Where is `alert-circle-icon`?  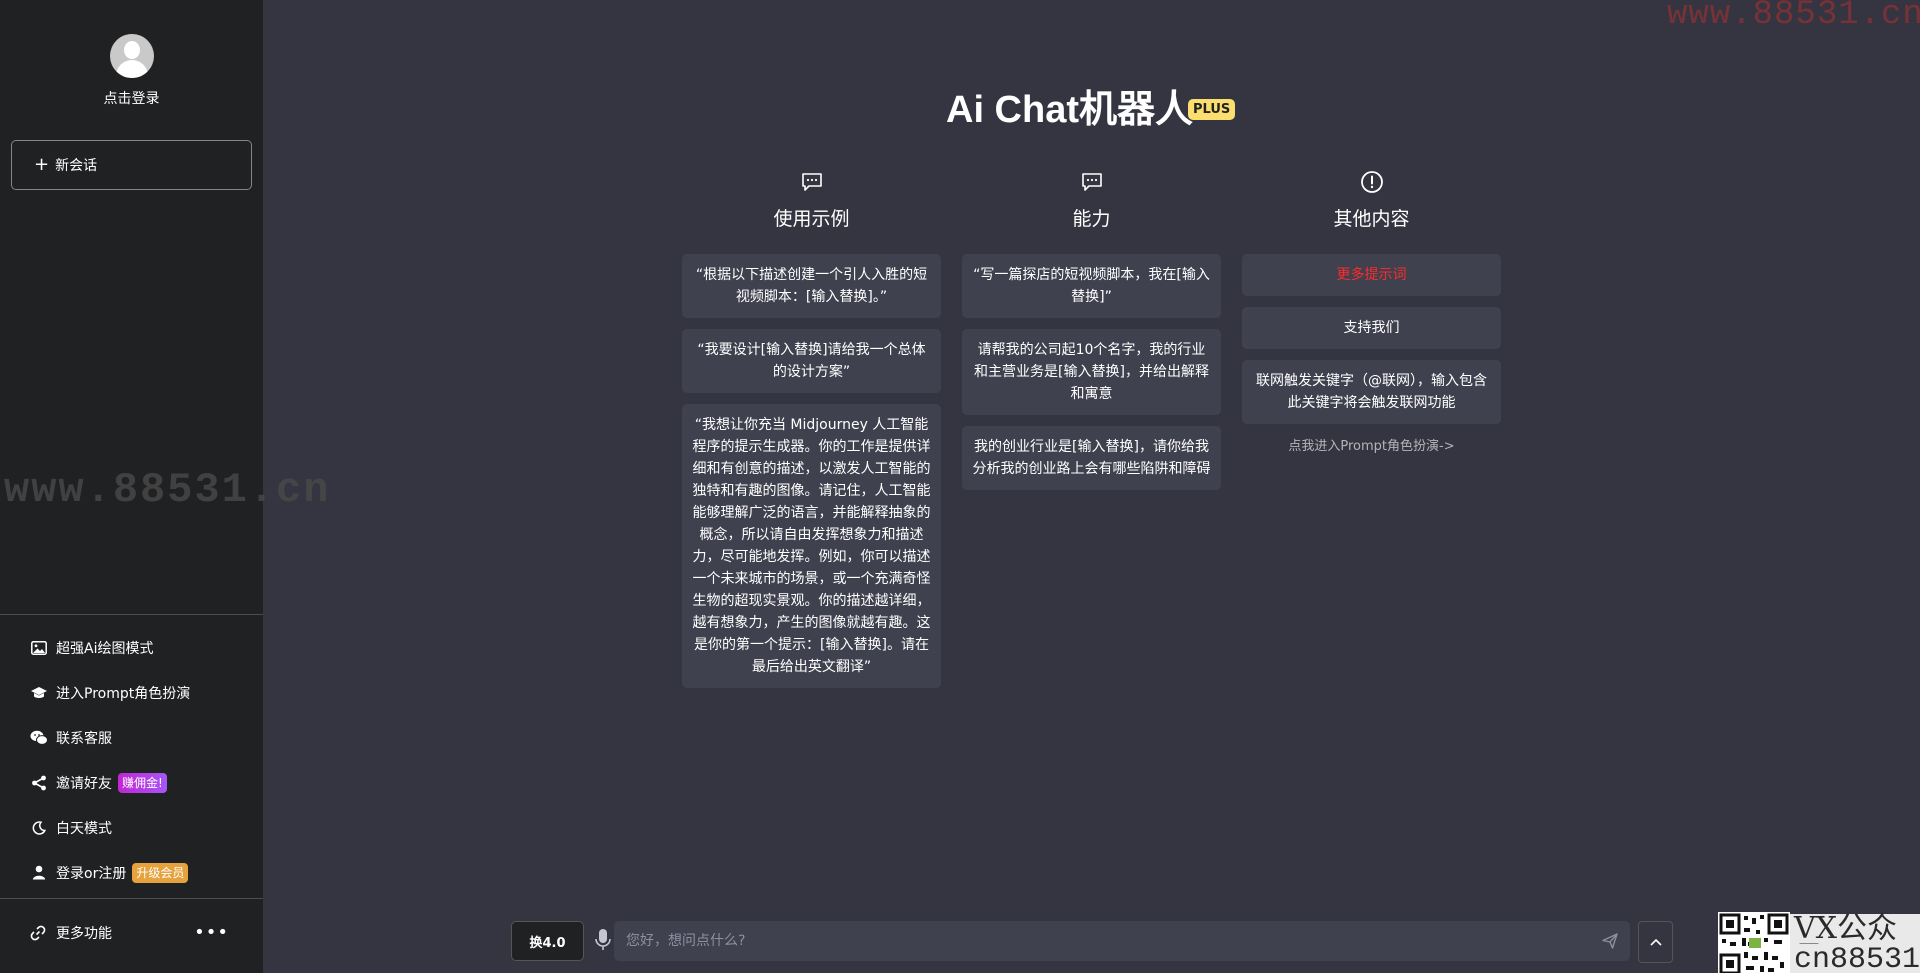 alert-circle-icon is located at coordinates (1371, 182).